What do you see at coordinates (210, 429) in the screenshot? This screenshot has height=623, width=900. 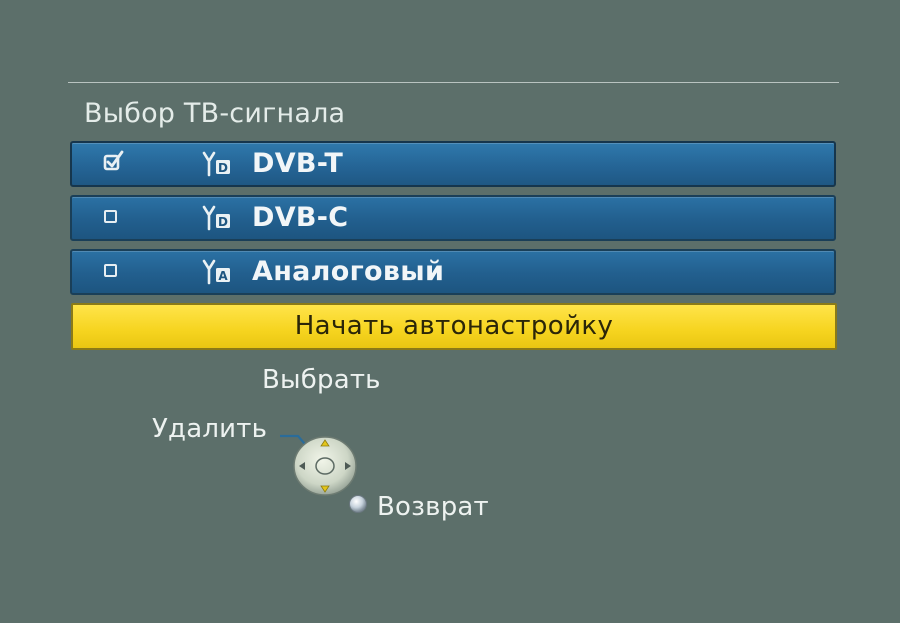 I see `hint-delete-label: Удалить` at bounding box center [210, 429].